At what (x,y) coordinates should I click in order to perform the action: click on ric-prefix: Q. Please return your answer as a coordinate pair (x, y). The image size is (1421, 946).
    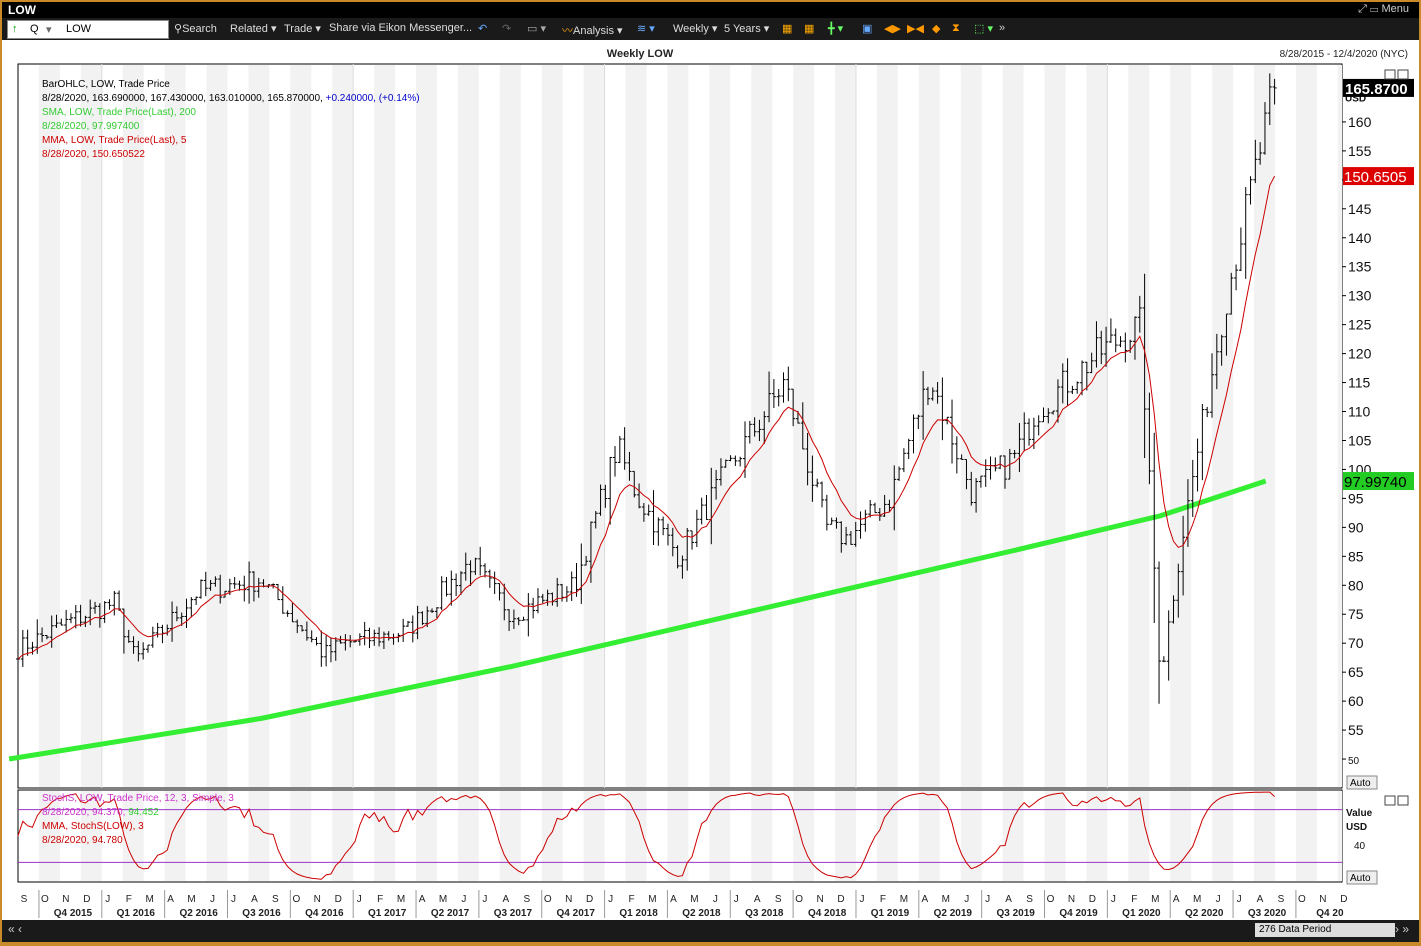
    Looking at the image, I should click on (34, 29).